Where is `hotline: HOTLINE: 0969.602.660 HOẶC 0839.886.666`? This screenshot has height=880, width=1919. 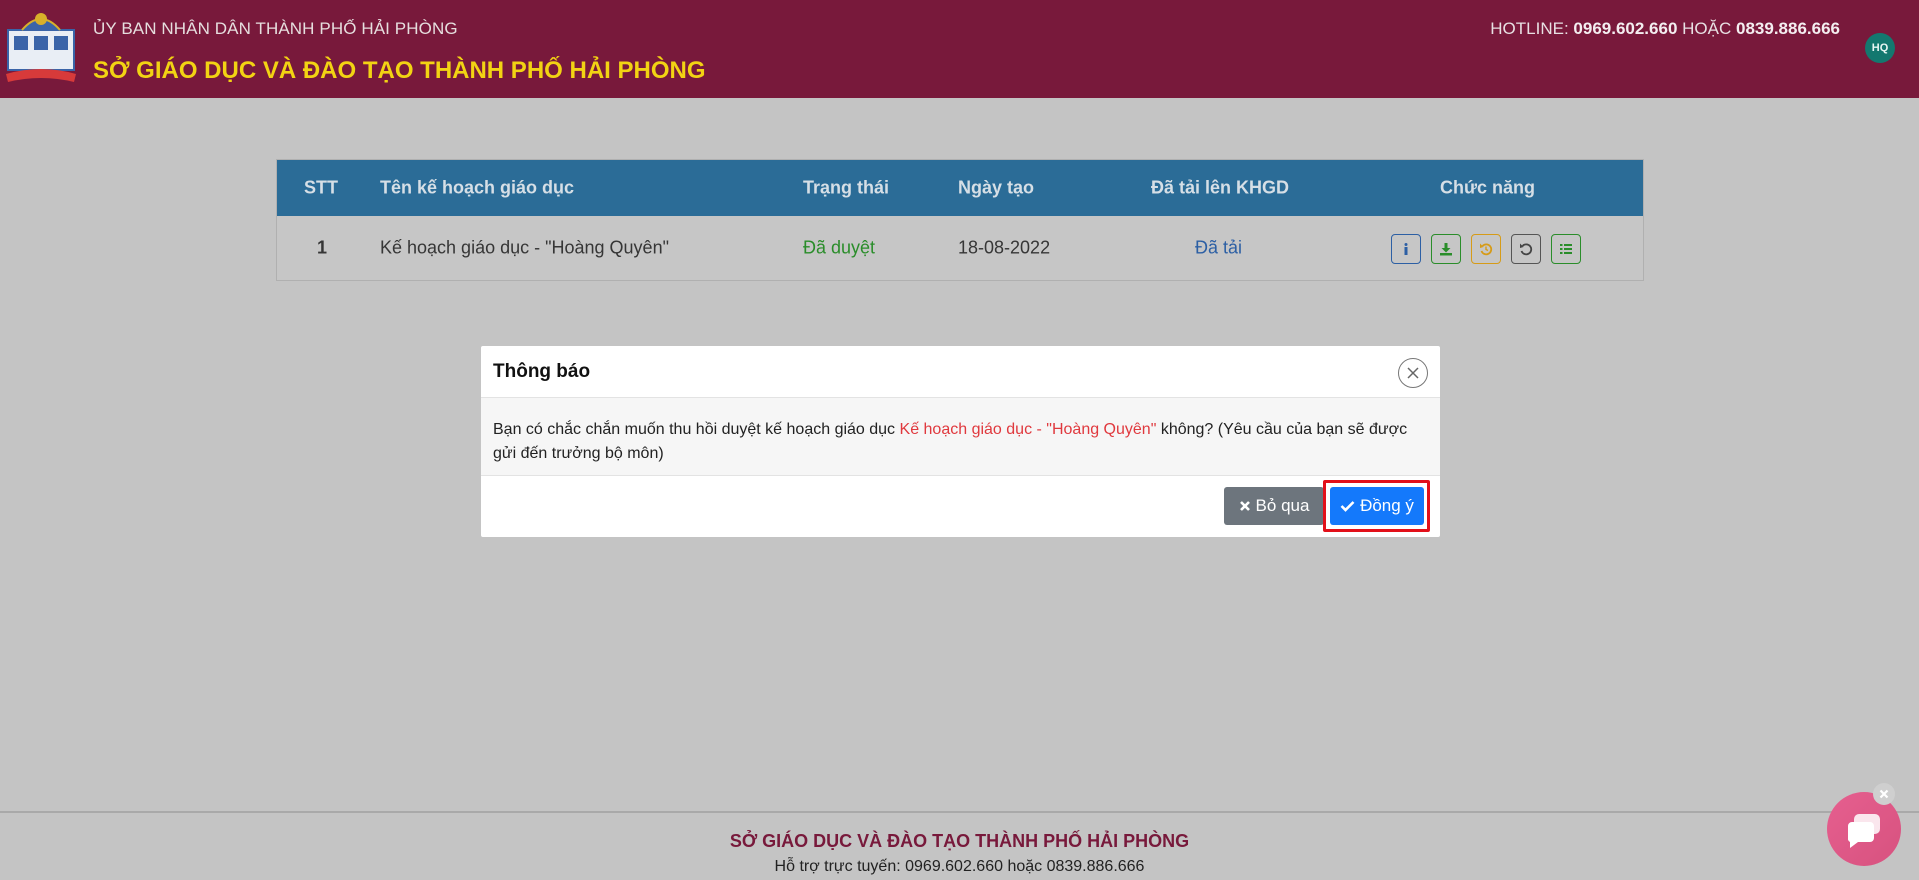
hotline: HOTLINE: 0969.602.660 HOẶC 0839.886.666 is located at coordinates (1665, 29).